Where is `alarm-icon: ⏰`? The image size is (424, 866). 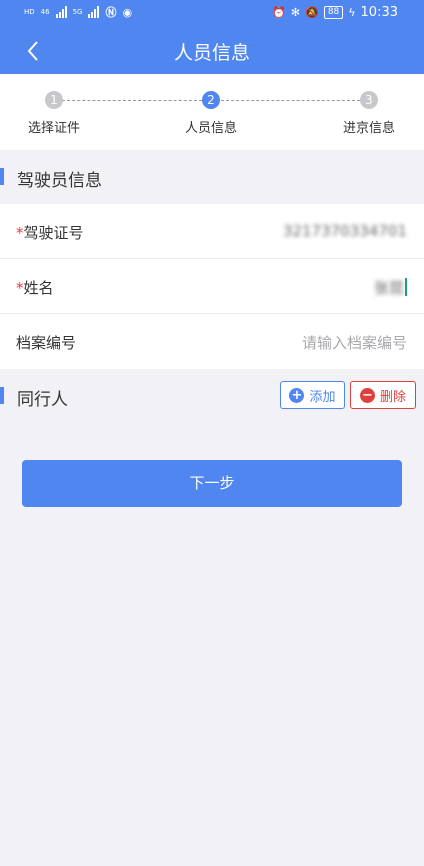 alarm-icon: ⏰ is located at coordinates (279, 12).